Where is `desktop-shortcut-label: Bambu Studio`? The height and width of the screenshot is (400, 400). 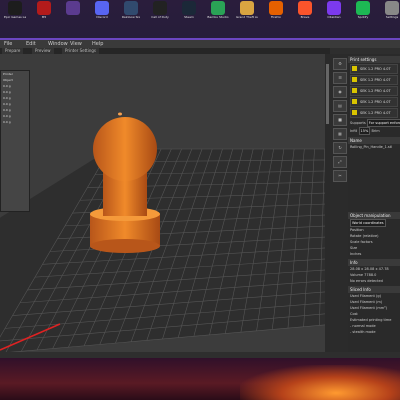
desktop-shortcut-label: Bambu Studio is located at coordinates (218, 17).